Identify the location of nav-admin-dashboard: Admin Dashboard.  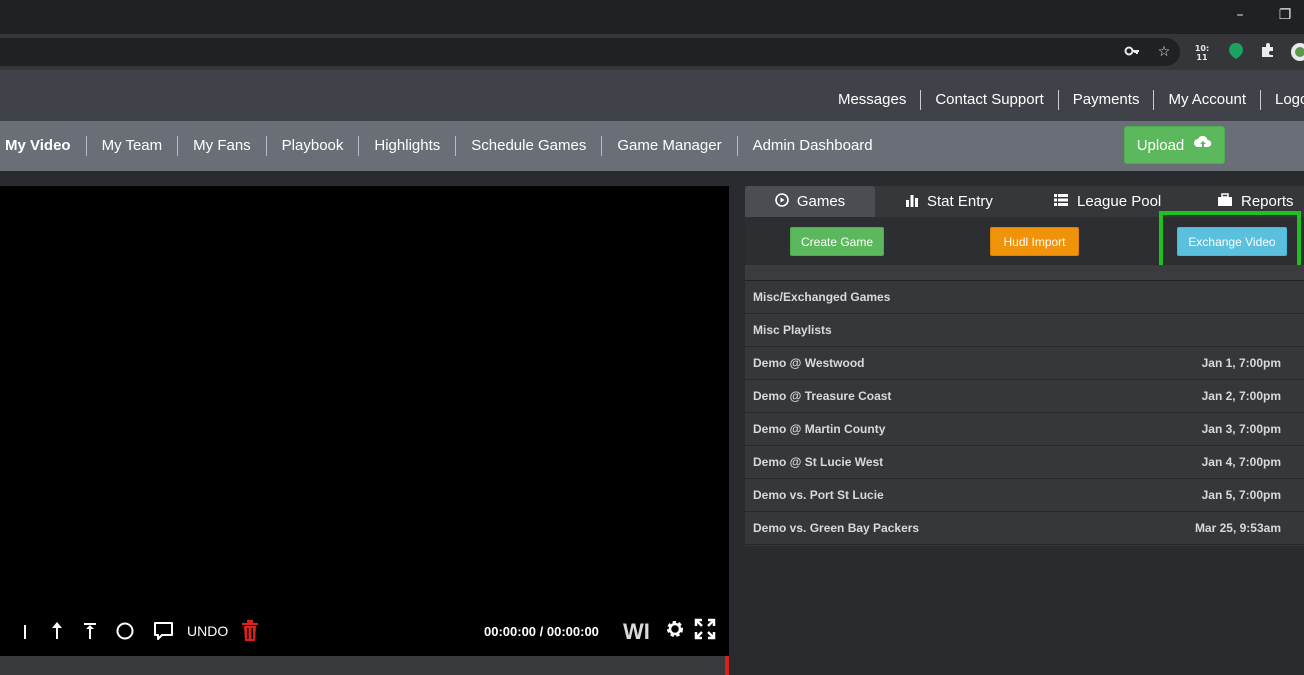
(812, 146).